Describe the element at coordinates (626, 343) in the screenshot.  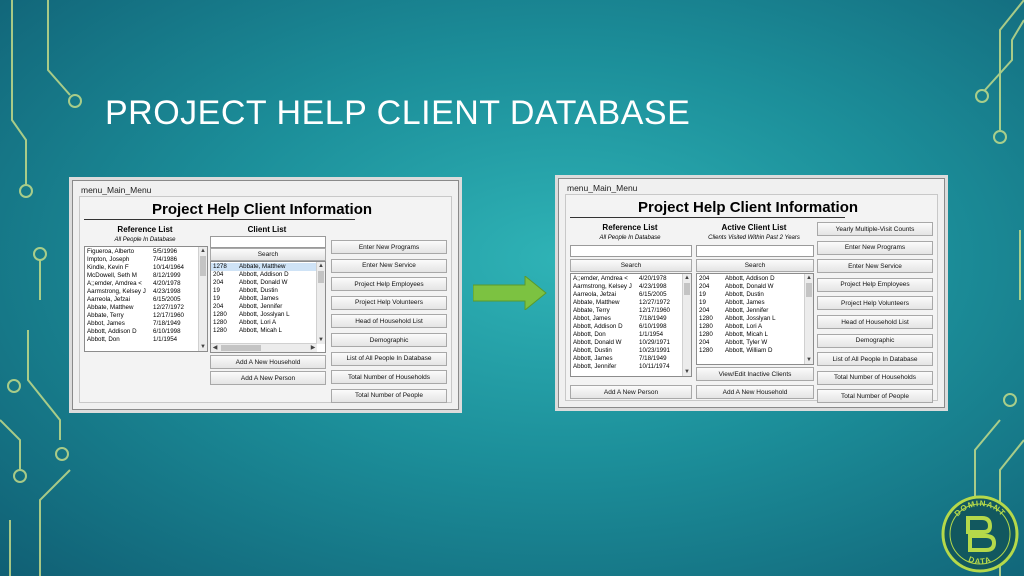
I see `list-item: Abbott, Donald W 10/29/1971` at that location.